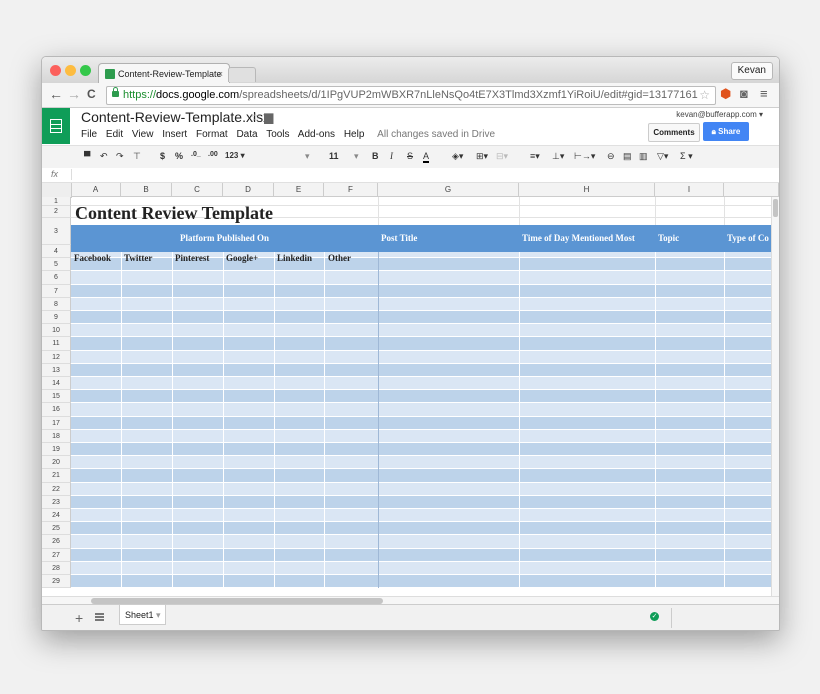 This screenshot has height=694, width=820. I want to click on redo-icon: ↷, so click(120, 156).